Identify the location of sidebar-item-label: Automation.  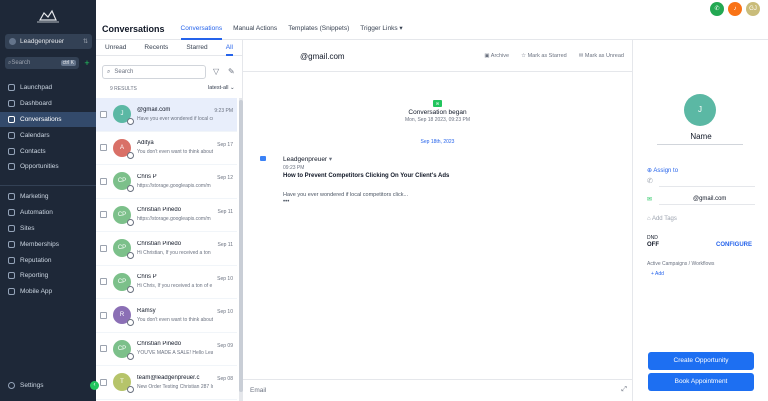
(36, 213).